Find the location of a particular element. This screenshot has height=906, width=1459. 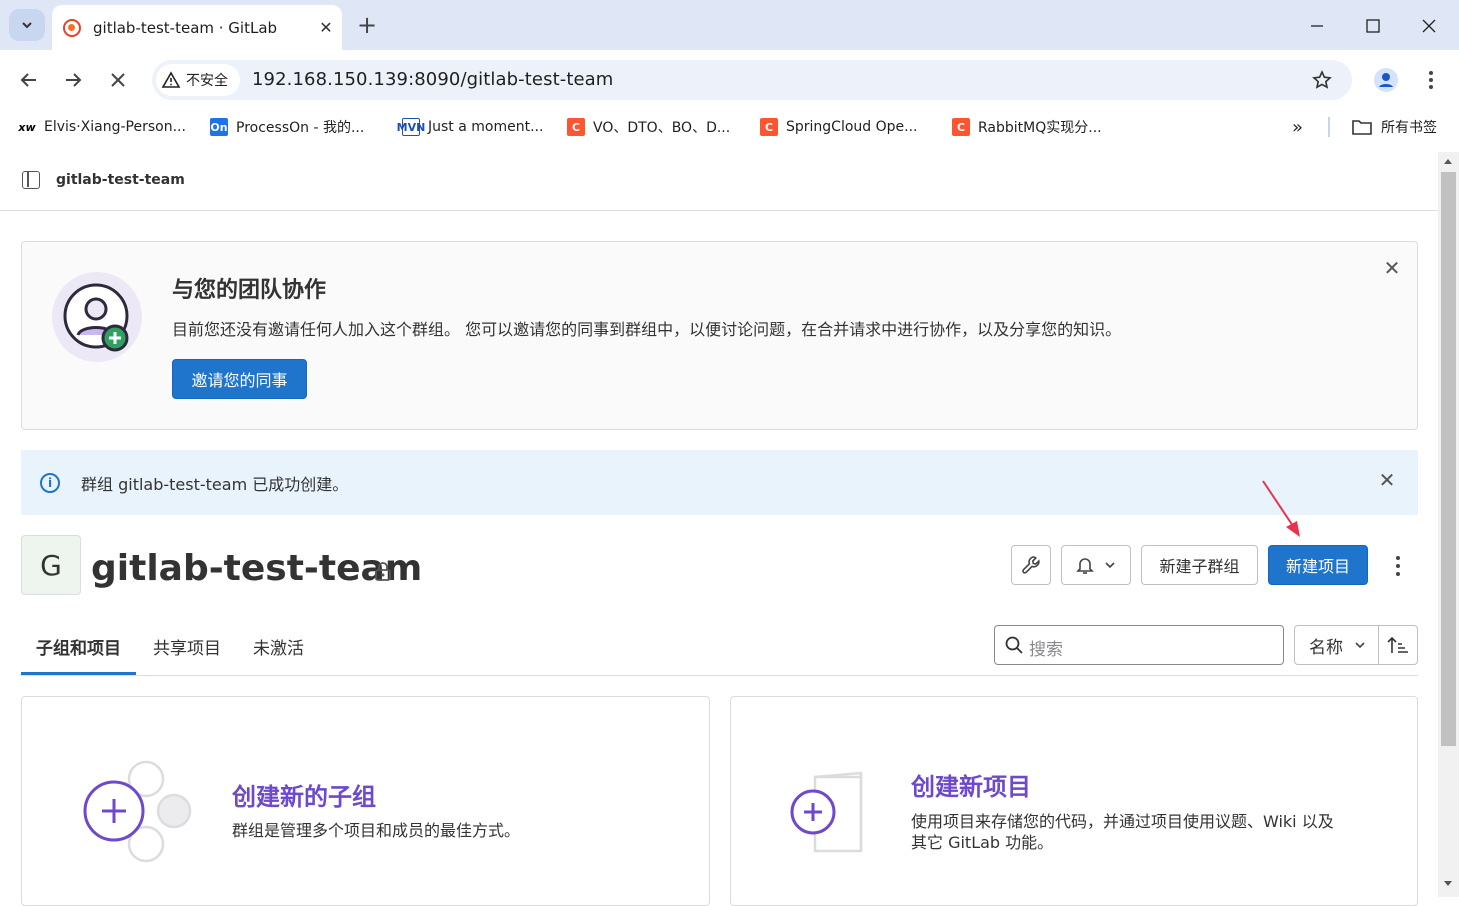

forward-arrow-icon is located at coordinates (73, 80).